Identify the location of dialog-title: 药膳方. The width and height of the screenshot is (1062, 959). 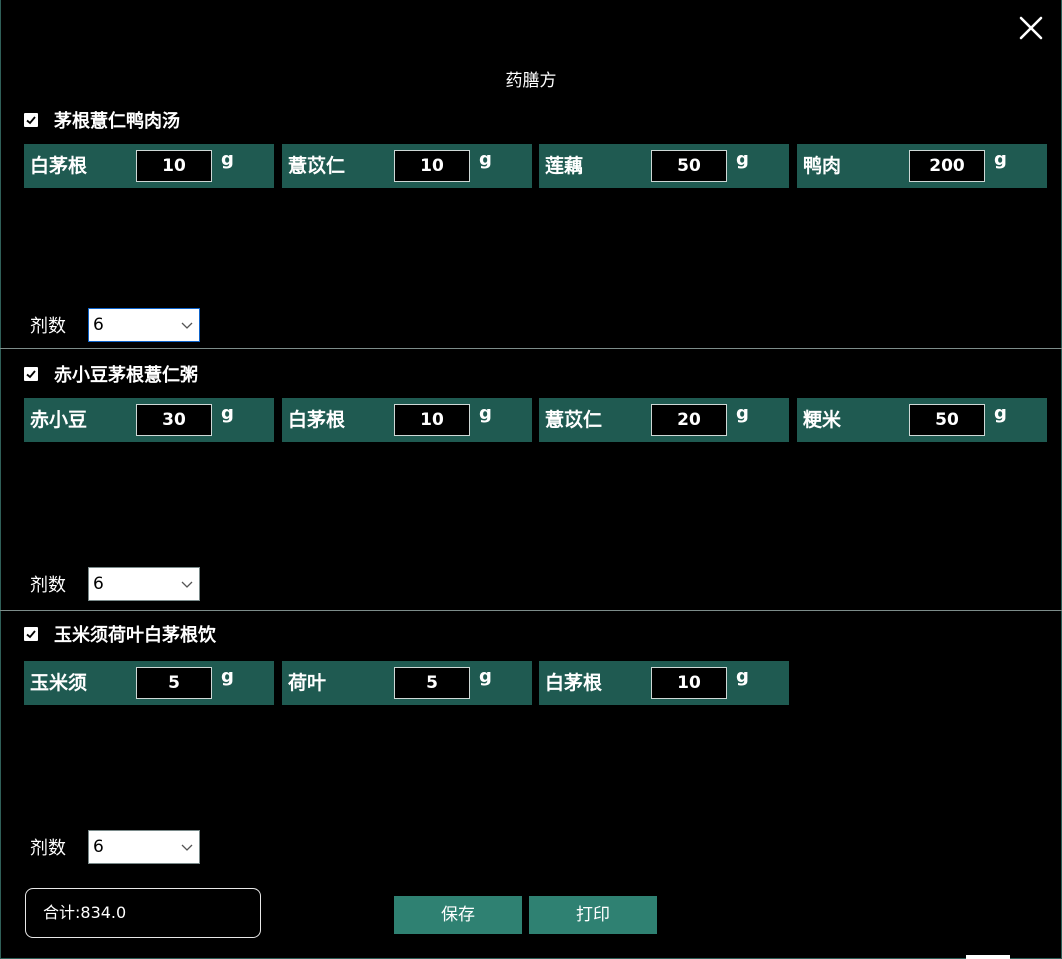
(531, 81).